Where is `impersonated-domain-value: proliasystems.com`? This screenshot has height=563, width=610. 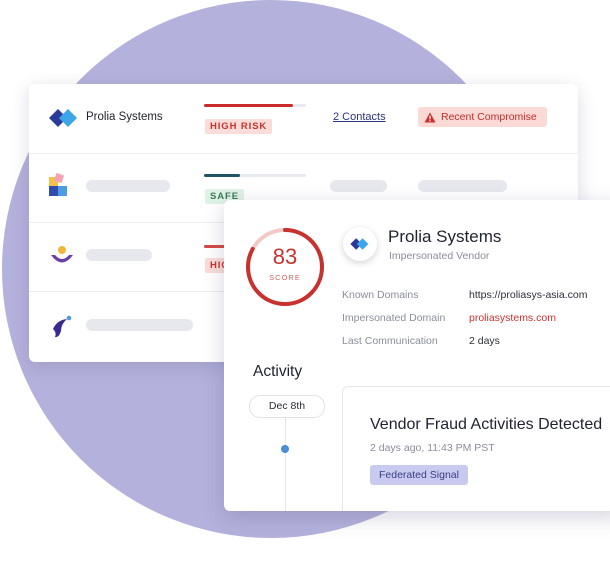 impersonated-domain-value: proliasystems.com is located at coordinates (512, 318).